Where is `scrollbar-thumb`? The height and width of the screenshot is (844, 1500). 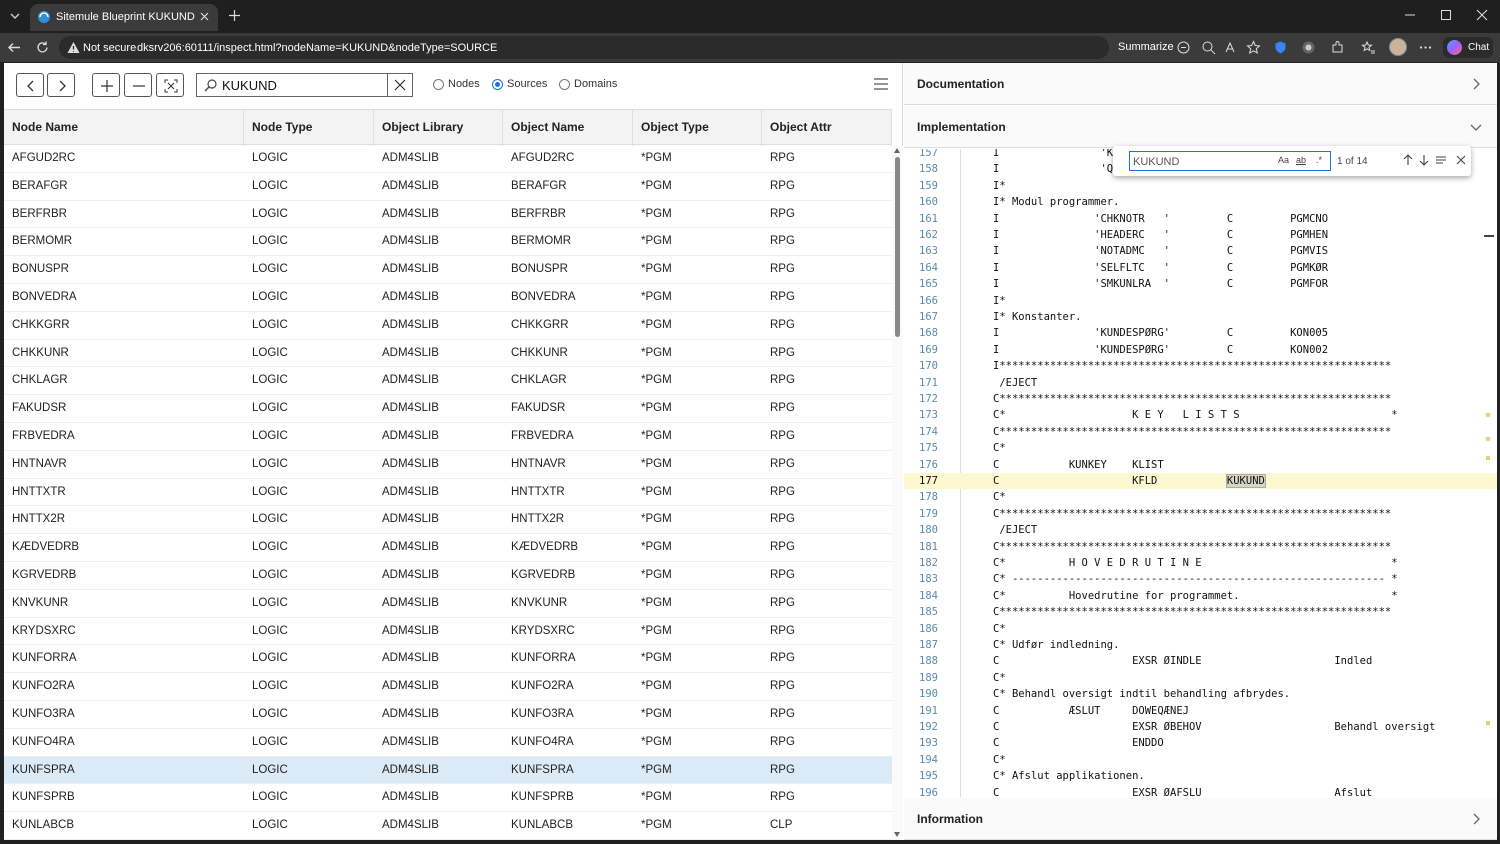
scrollbar-thumb is located at coordinates (897, 247).